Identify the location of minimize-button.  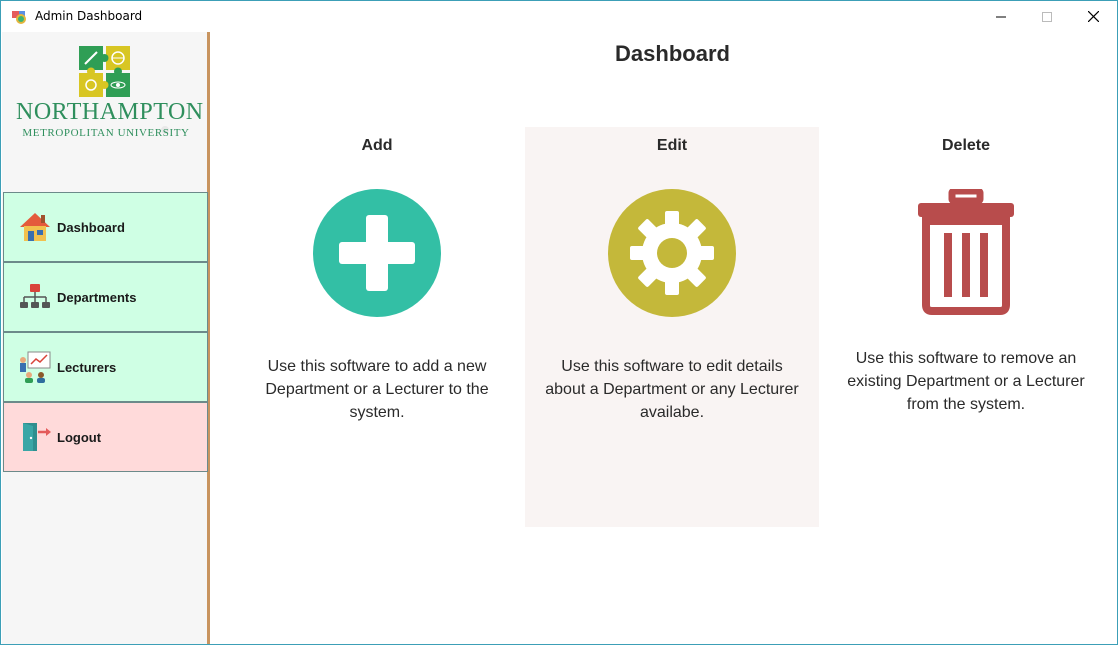
(1001, 16).